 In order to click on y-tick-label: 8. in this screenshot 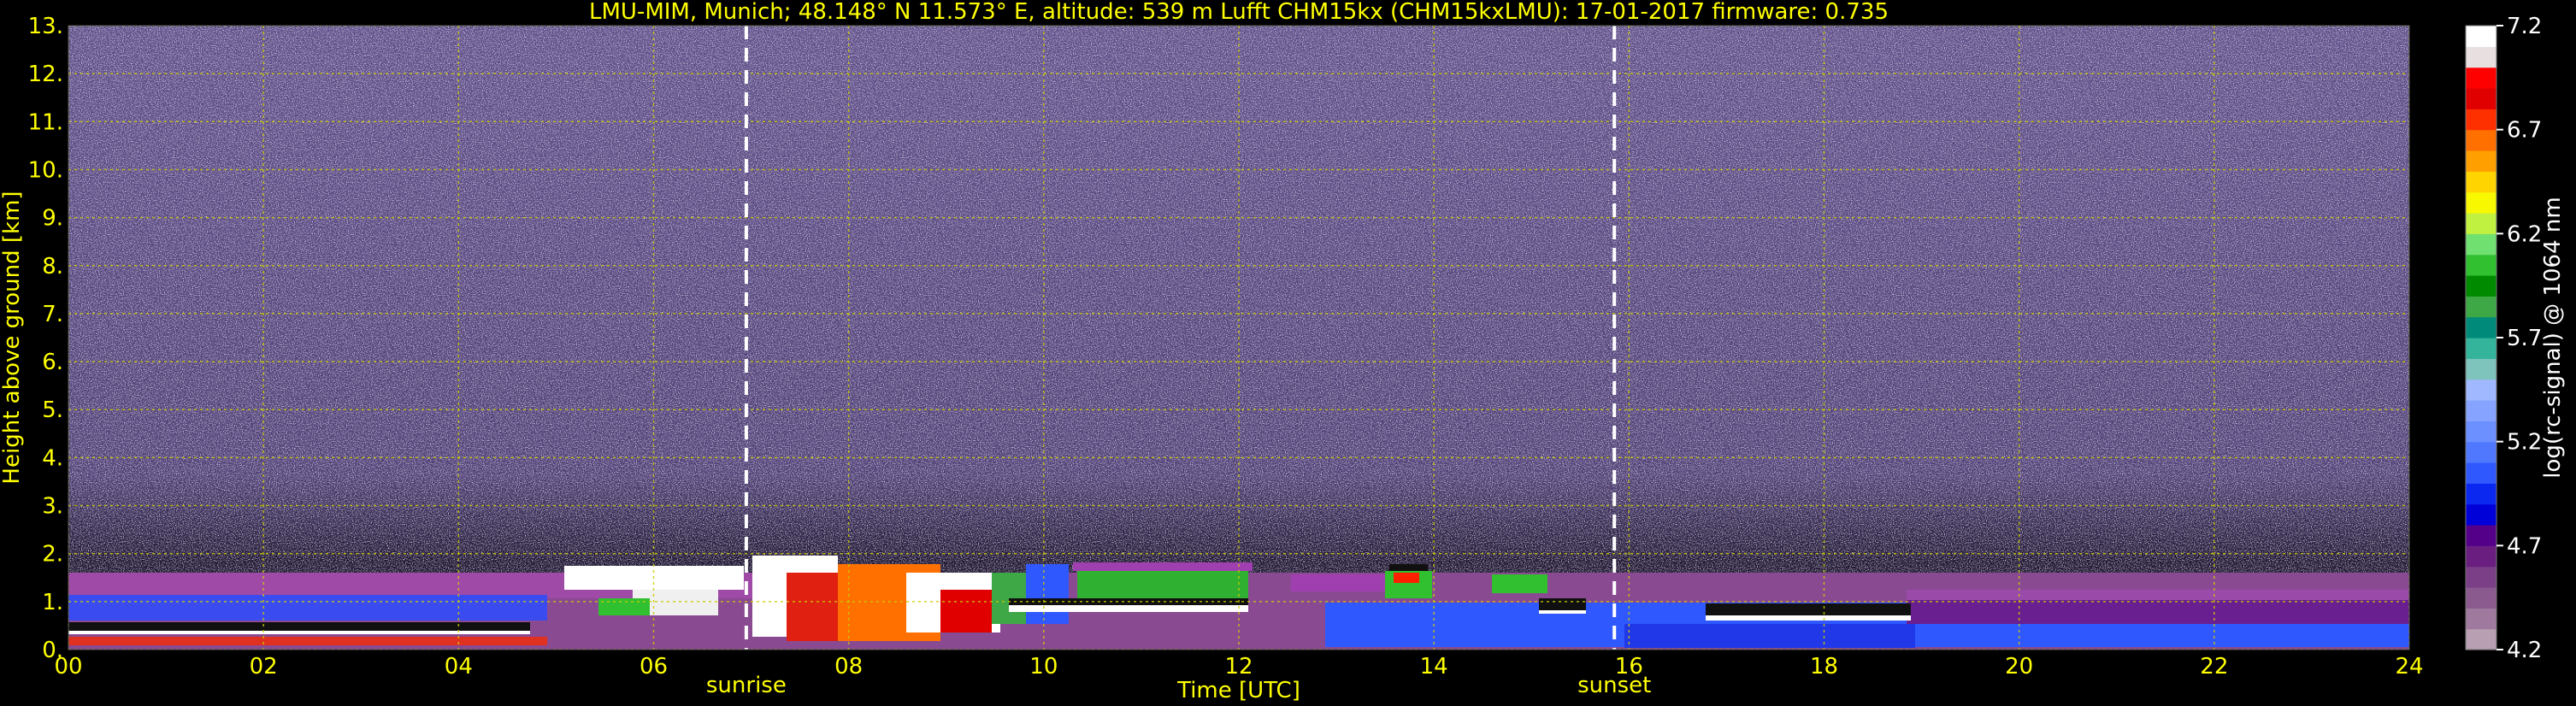, I will do `click(52, 266)`.